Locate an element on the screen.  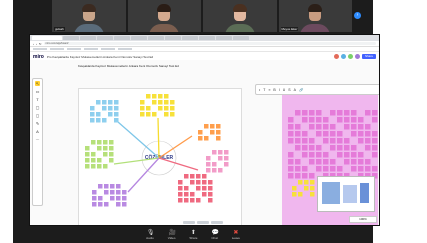
control-share: ⬆ Share is located at coordinates (193, 235).